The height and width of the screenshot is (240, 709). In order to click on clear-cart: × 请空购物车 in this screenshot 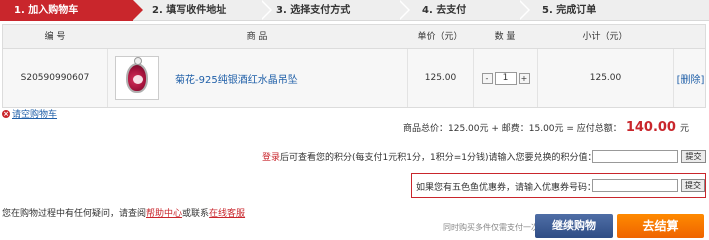, I will do `click(29, 113)`.